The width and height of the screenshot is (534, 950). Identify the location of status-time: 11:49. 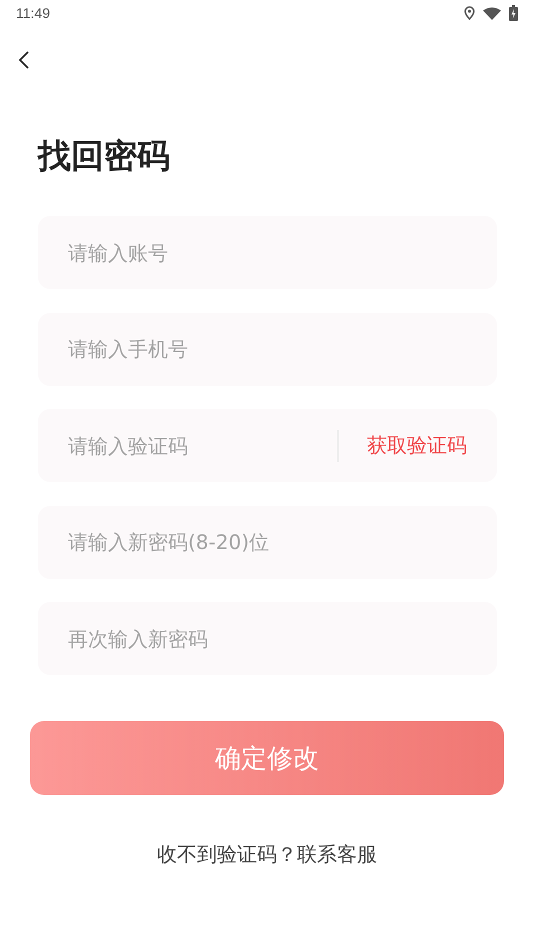
(33, 13).